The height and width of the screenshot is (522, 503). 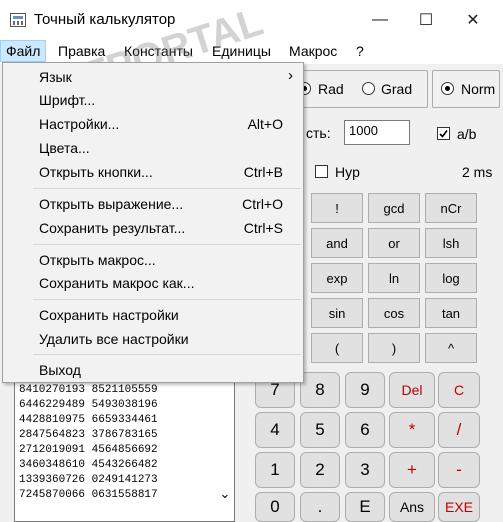 What do you see at coordinates (394, 243) in the screenshot?
I see `or-button: or` at bounding box center [394, 243].